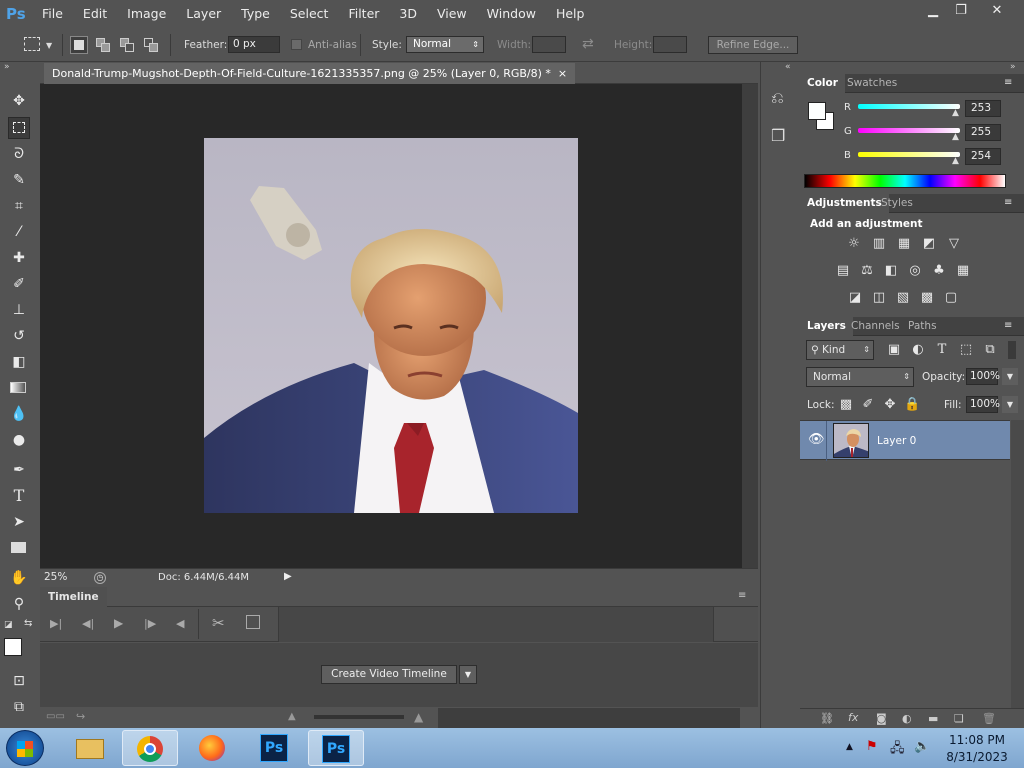 The image size is (1024, 768). Describe the element at coordinates (933, 718) in the screenshot. I see `new-group-icon: ▬` at that location.